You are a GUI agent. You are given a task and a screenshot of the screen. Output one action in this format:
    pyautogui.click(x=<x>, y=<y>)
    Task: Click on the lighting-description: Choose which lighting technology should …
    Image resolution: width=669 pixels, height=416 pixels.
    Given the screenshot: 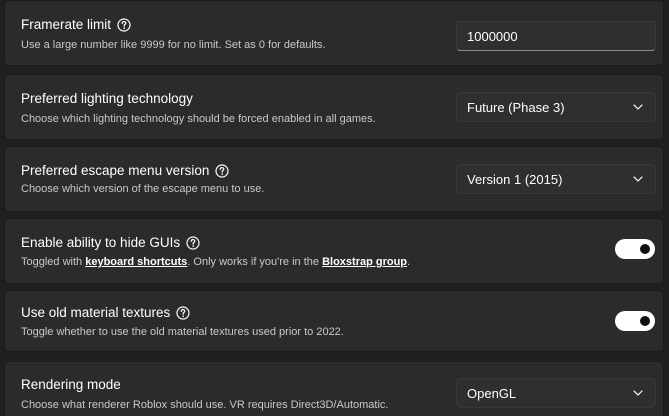 What is the action you would take?
    pyautogui.click(x=198, y=119)
    